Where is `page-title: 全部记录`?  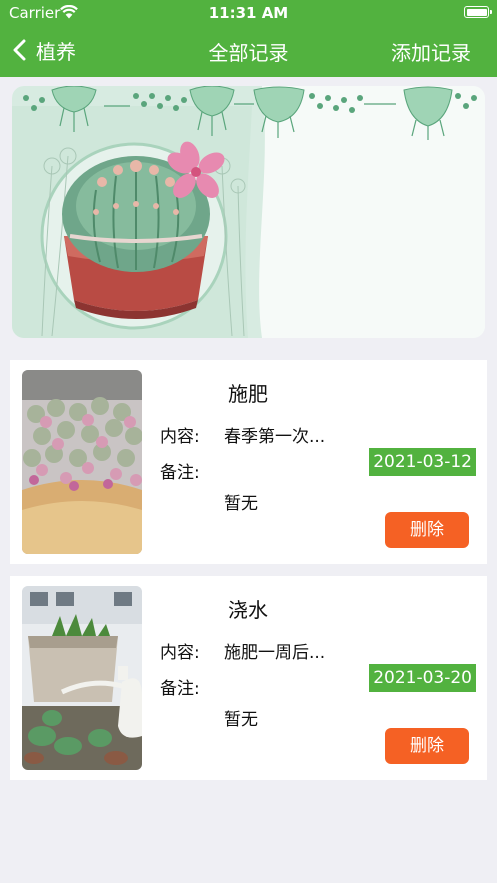 page-title: 全部记录 is located at coordinates (248, 53).